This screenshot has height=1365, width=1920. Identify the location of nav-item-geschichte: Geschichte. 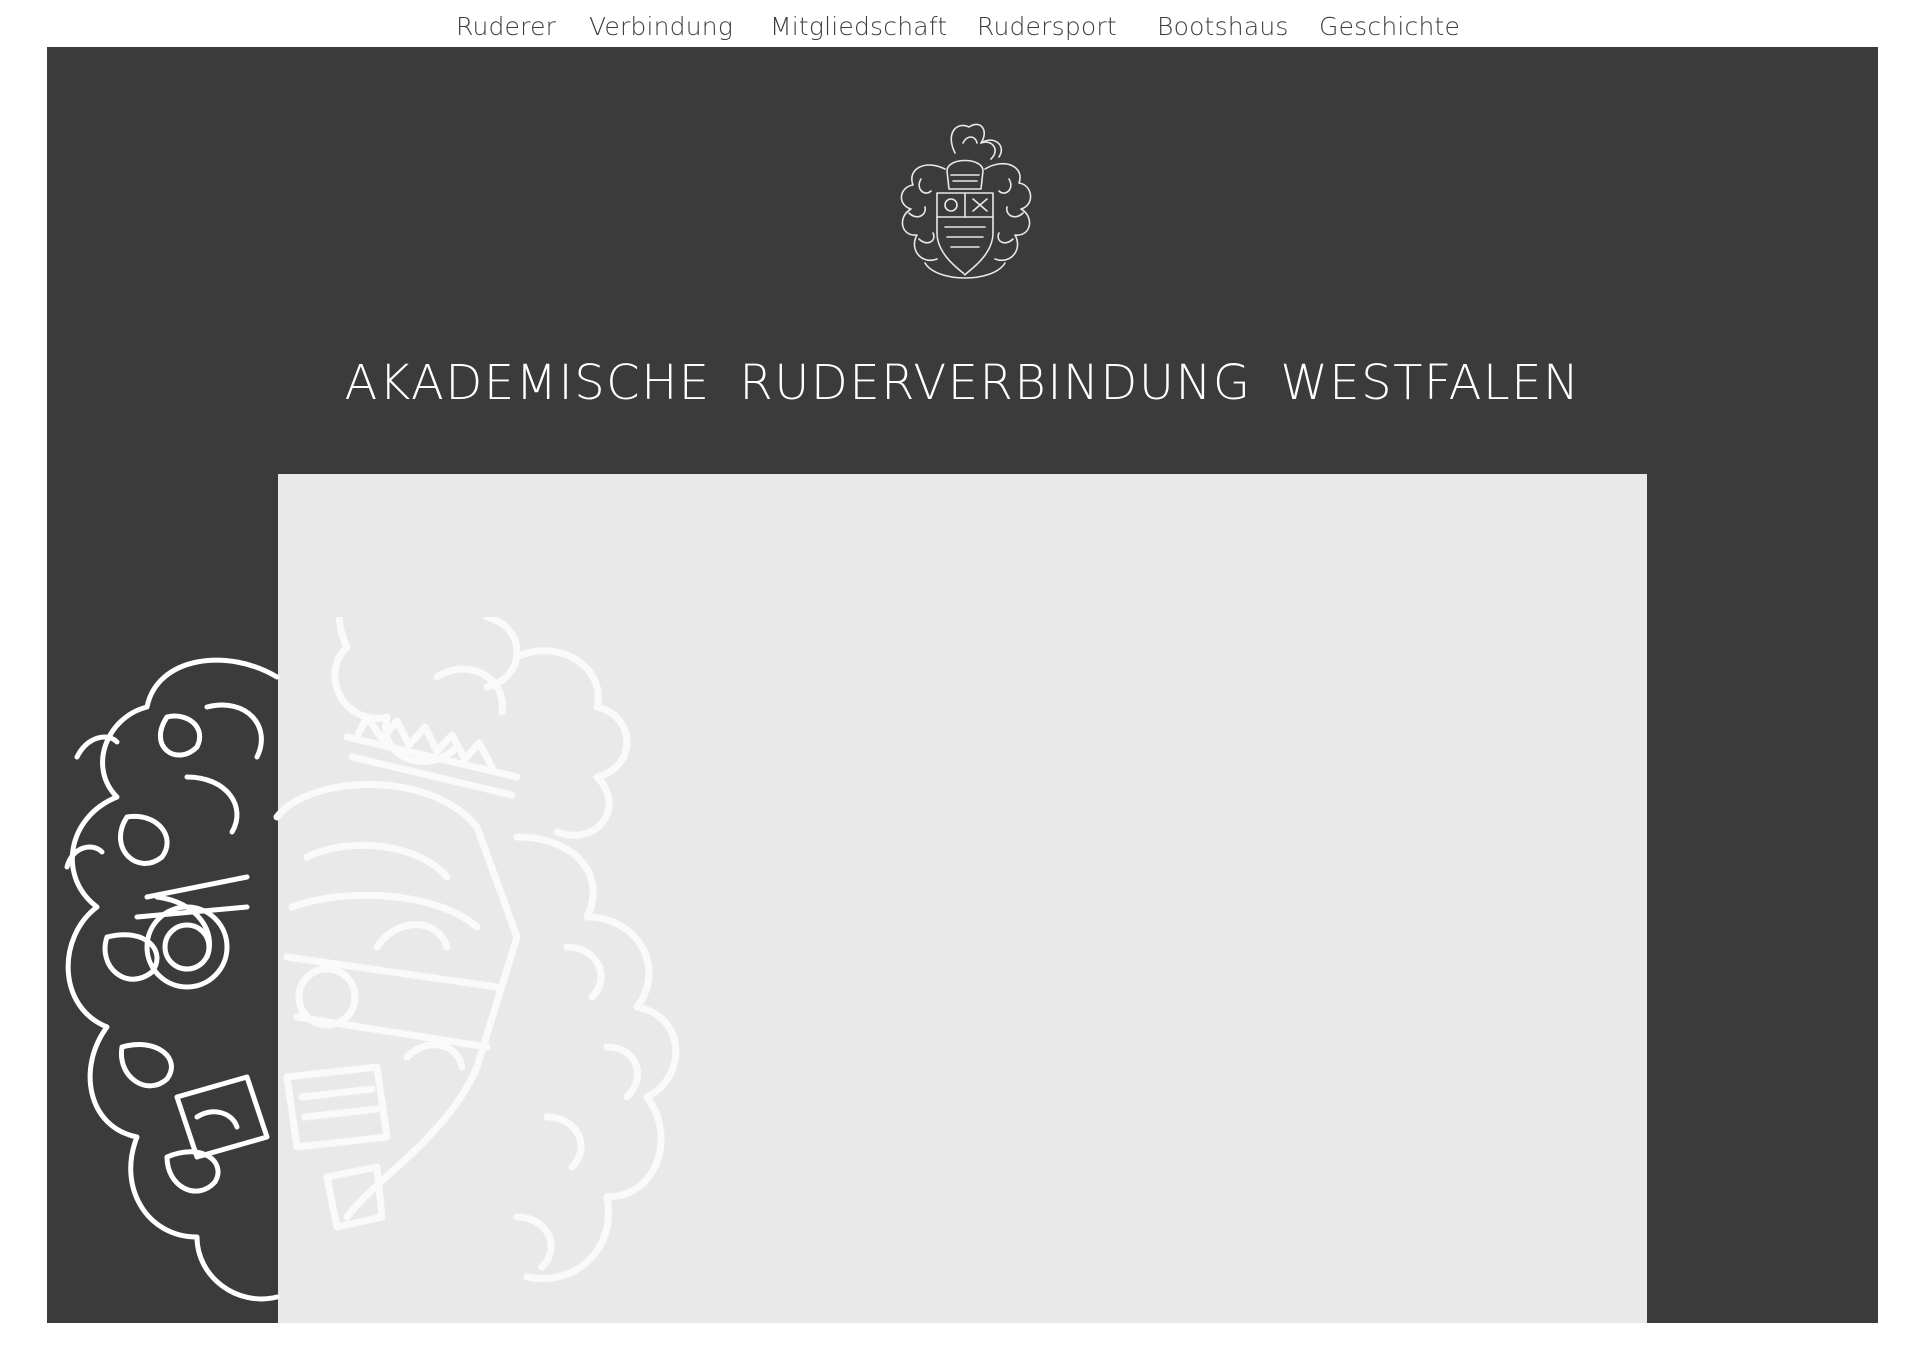
(1389, 27).